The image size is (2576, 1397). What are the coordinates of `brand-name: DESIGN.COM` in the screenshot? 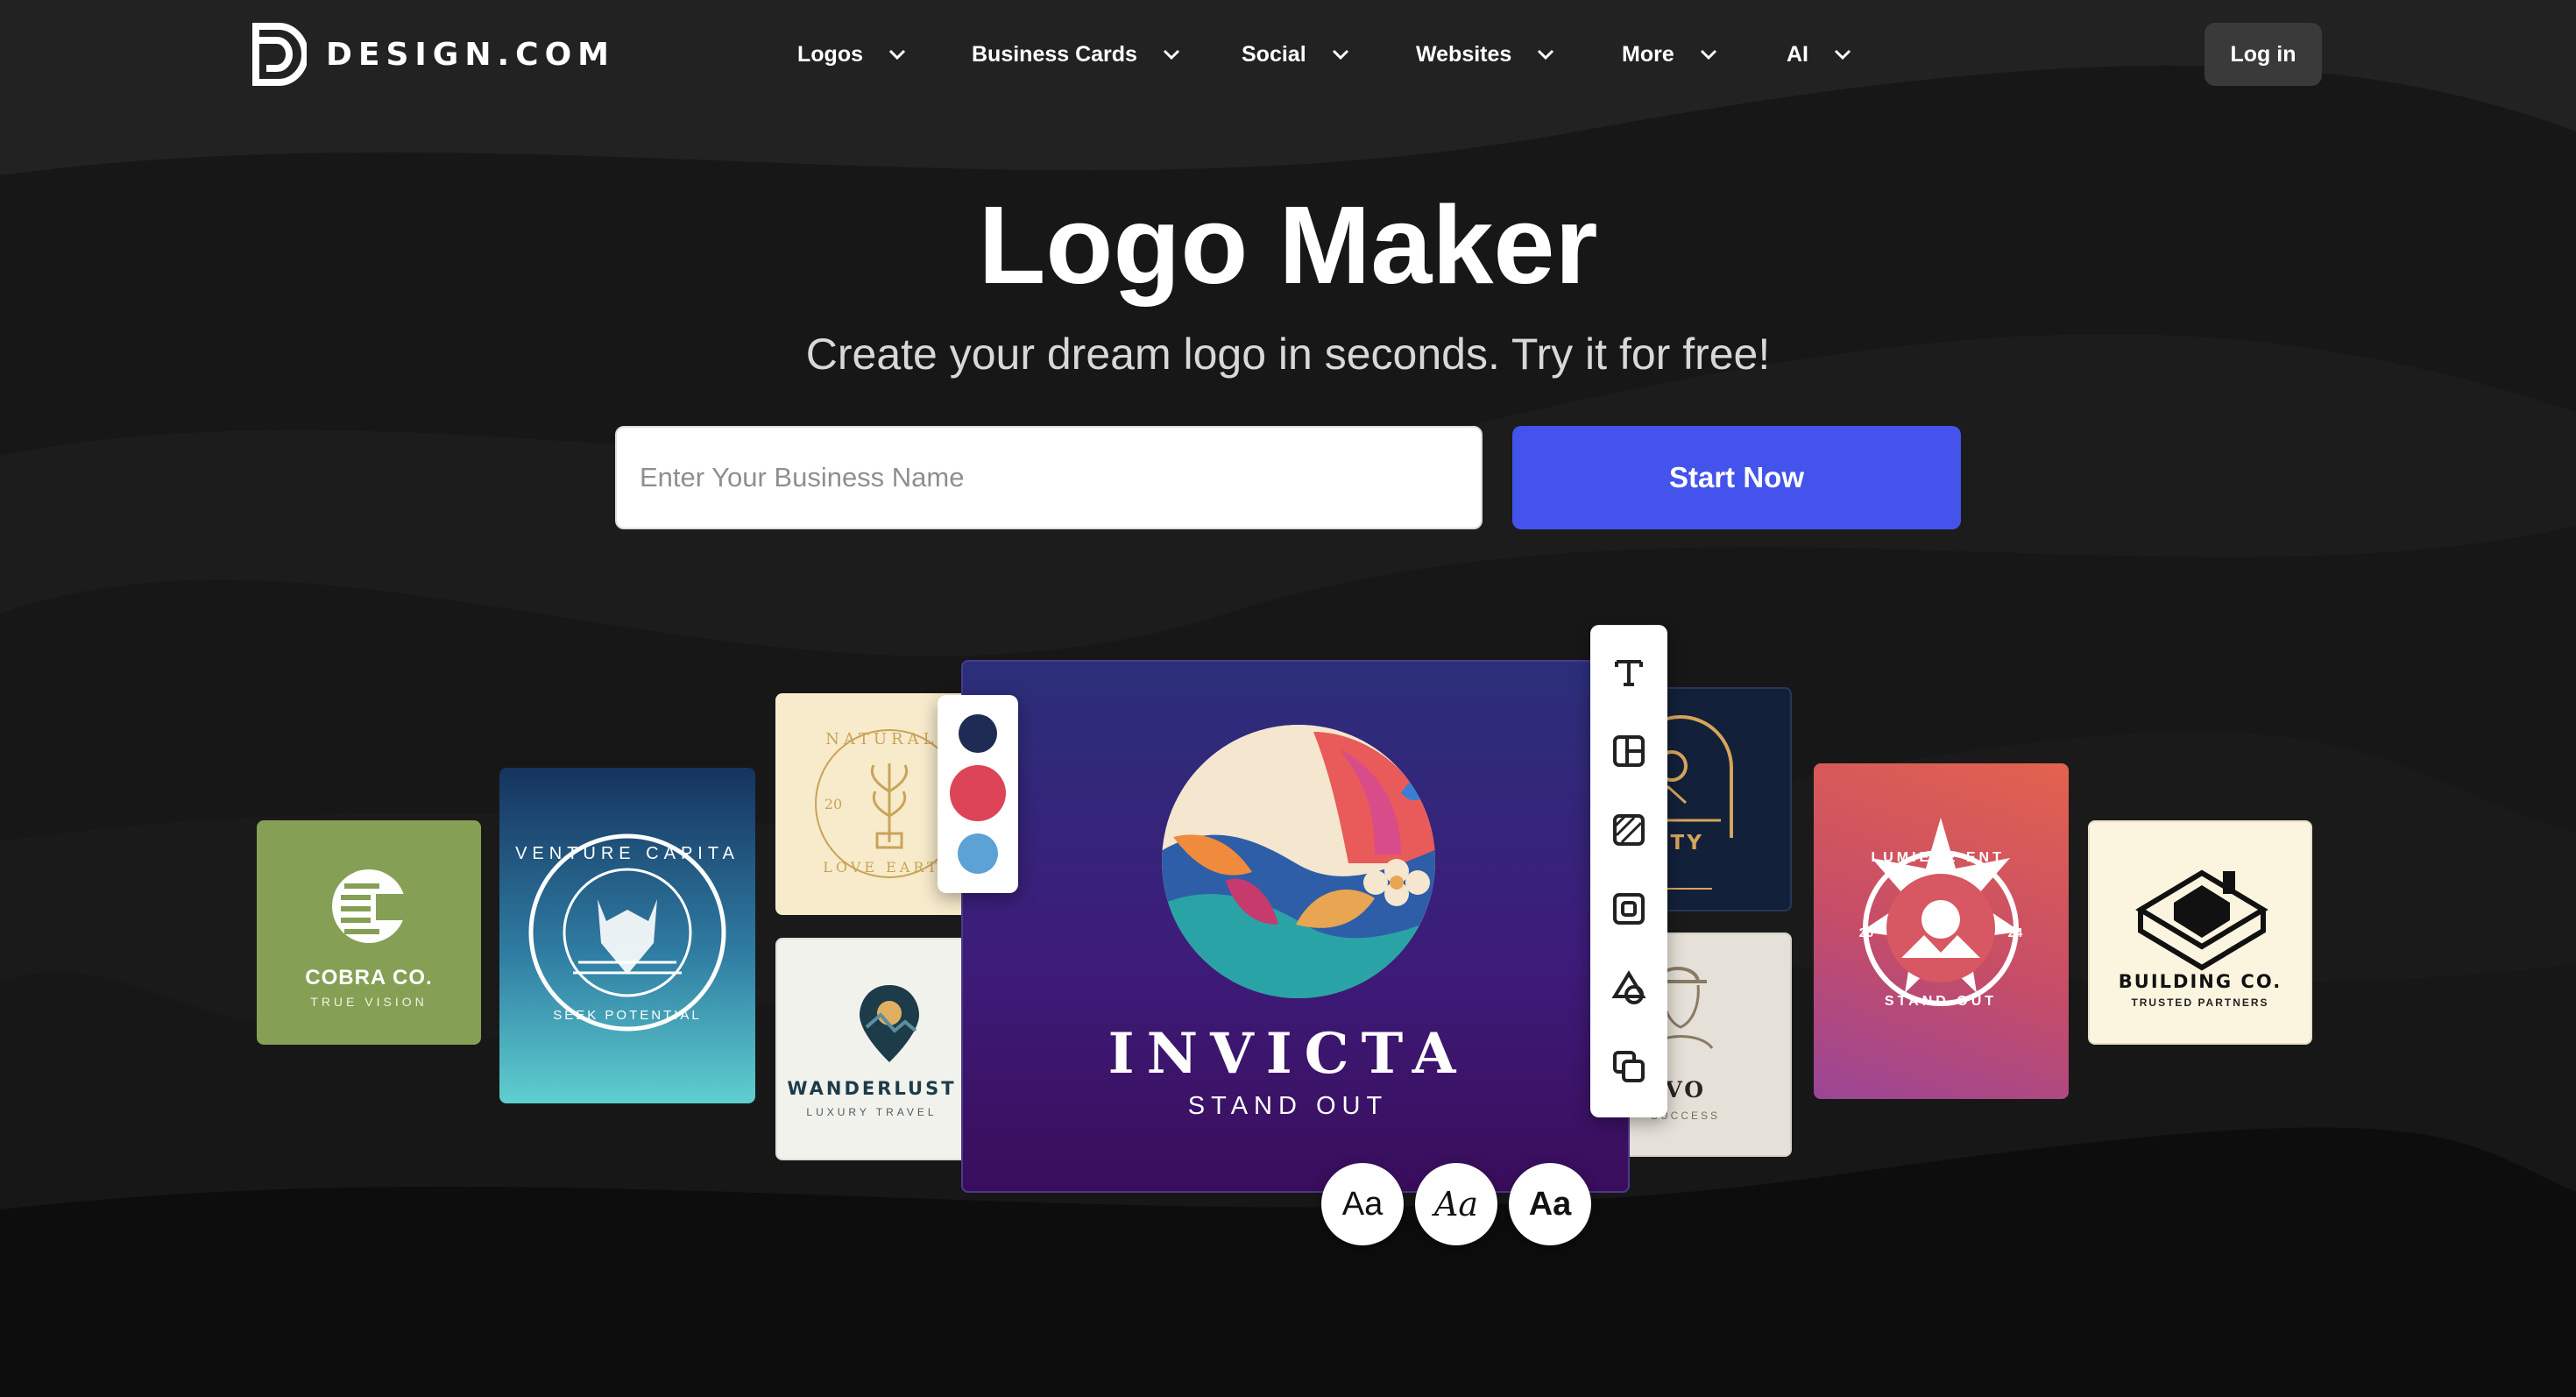 It's located at (470, 55).